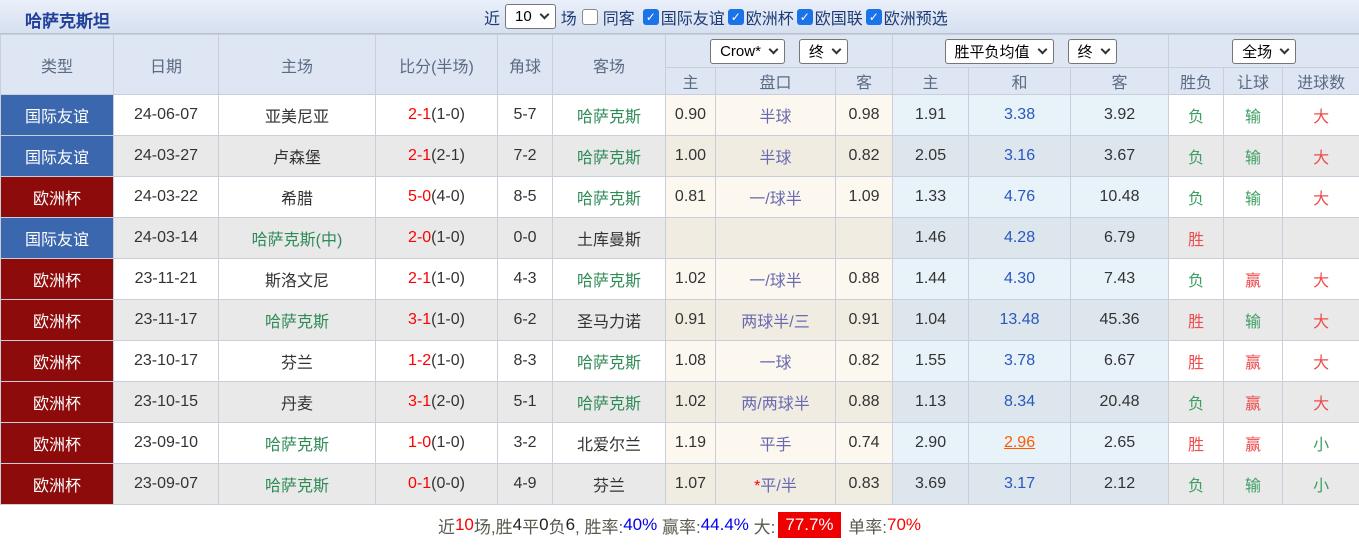  Describe the element at coordinates (525, 156) in the screenshot. I see `corner-count: 7-2` at that location.